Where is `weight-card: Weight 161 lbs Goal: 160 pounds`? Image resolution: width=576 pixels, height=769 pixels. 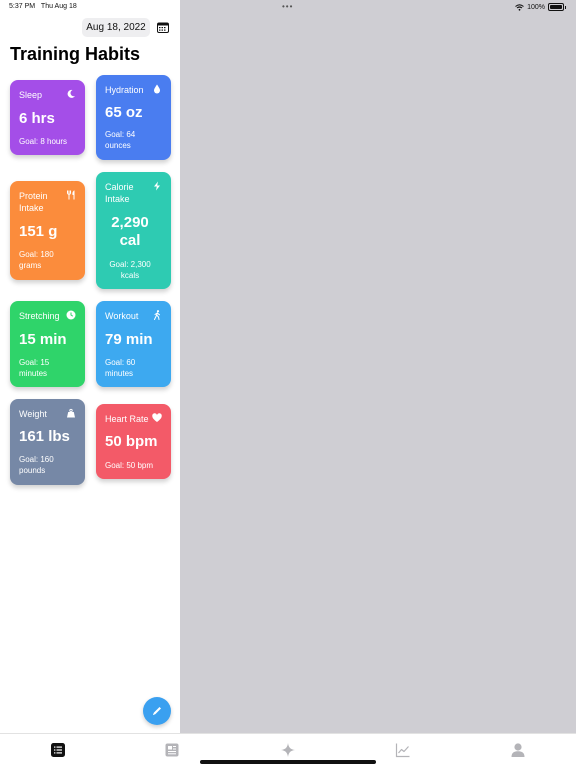
weight-card: Weight 161 lbs Goal: 160 pounds is located at coordinates (47, 442).